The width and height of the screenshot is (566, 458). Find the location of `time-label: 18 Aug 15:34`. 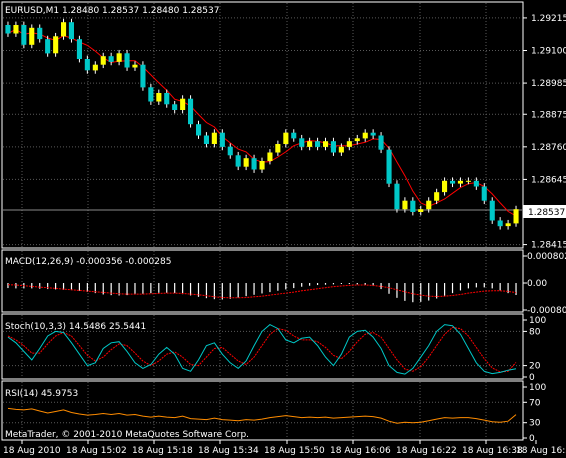

time-label: 18 Aug 15:34 is located at coordinates (228, 451).